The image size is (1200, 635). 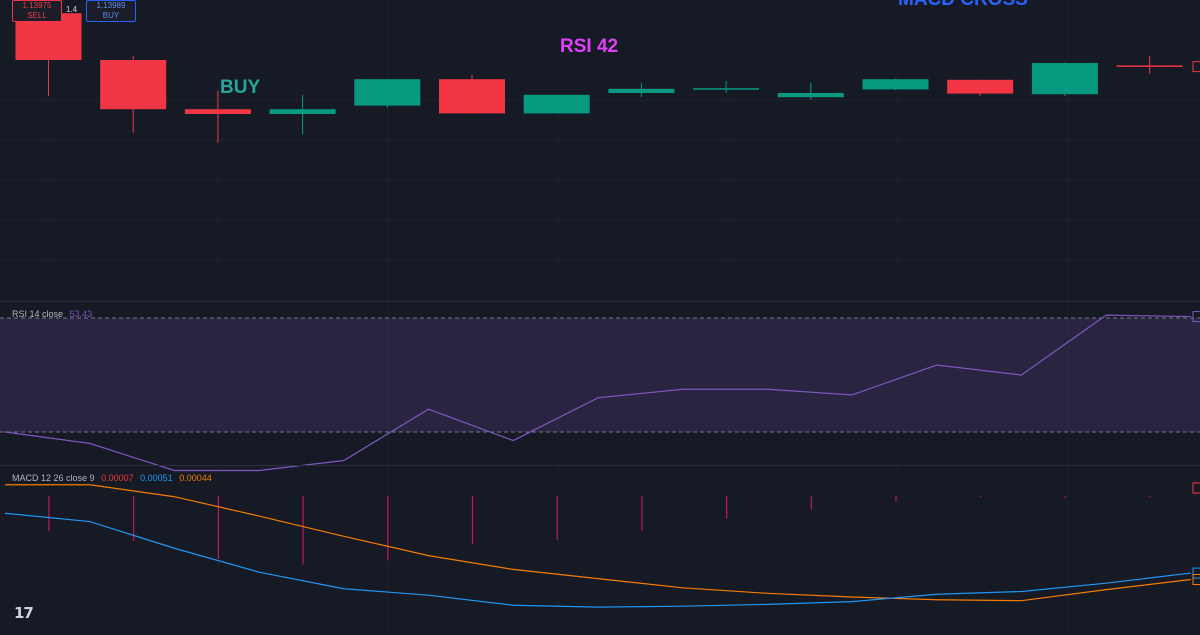 I want to click on macd-legend-hist: 0.00007, so click(x=117, y=478).